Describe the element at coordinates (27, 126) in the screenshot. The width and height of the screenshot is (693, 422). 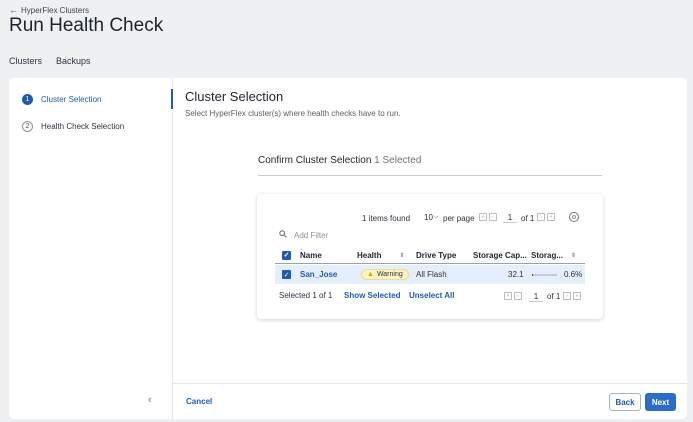
I see `step-number-badge: 2` at that location.